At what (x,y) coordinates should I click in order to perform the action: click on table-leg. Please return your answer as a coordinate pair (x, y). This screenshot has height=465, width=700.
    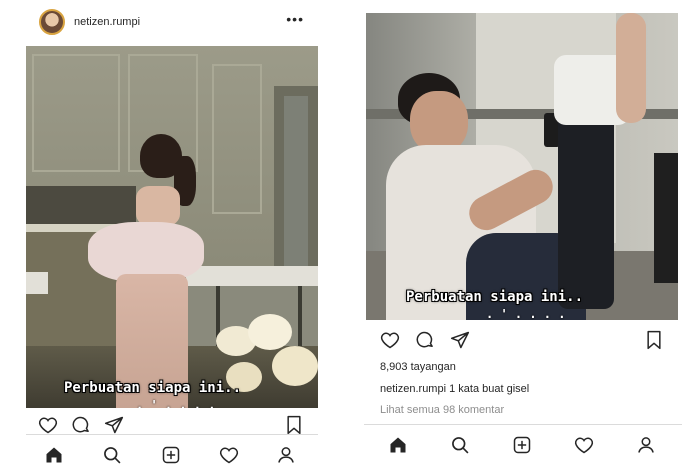
    Looking at the image, I should click on (300, 316).